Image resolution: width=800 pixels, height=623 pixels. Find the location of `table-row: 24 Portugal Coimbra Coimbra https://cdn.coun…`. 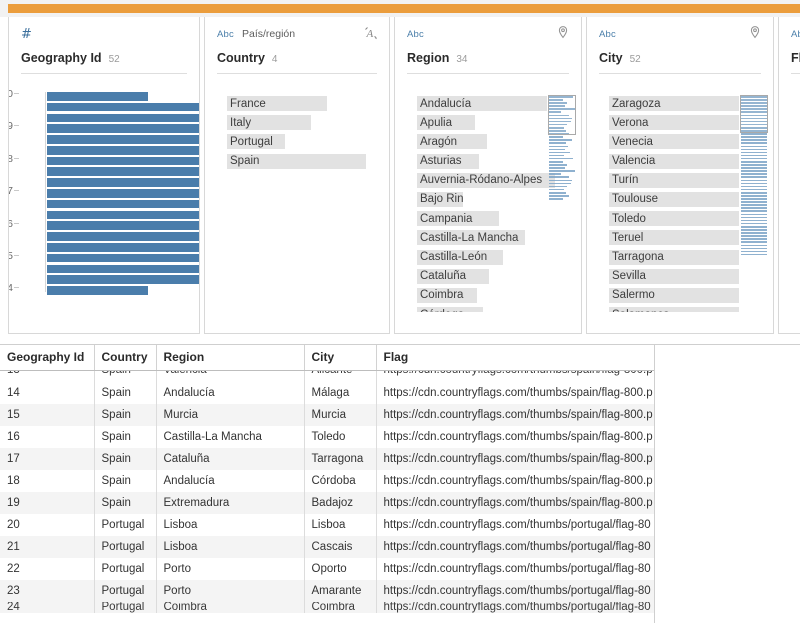

table-row: 24 Portugal Coimbra Coimbra https://cdn.coun… is located at coordinates (327, 607).